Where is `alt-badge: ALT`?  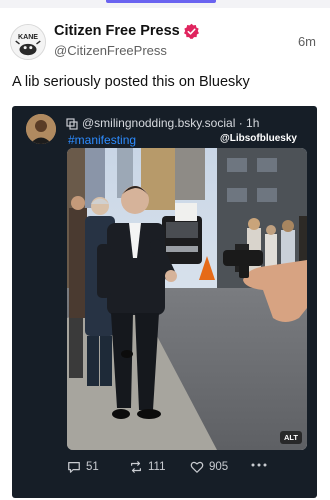
alt-badge: ALT is located at coordinates (290, 437).